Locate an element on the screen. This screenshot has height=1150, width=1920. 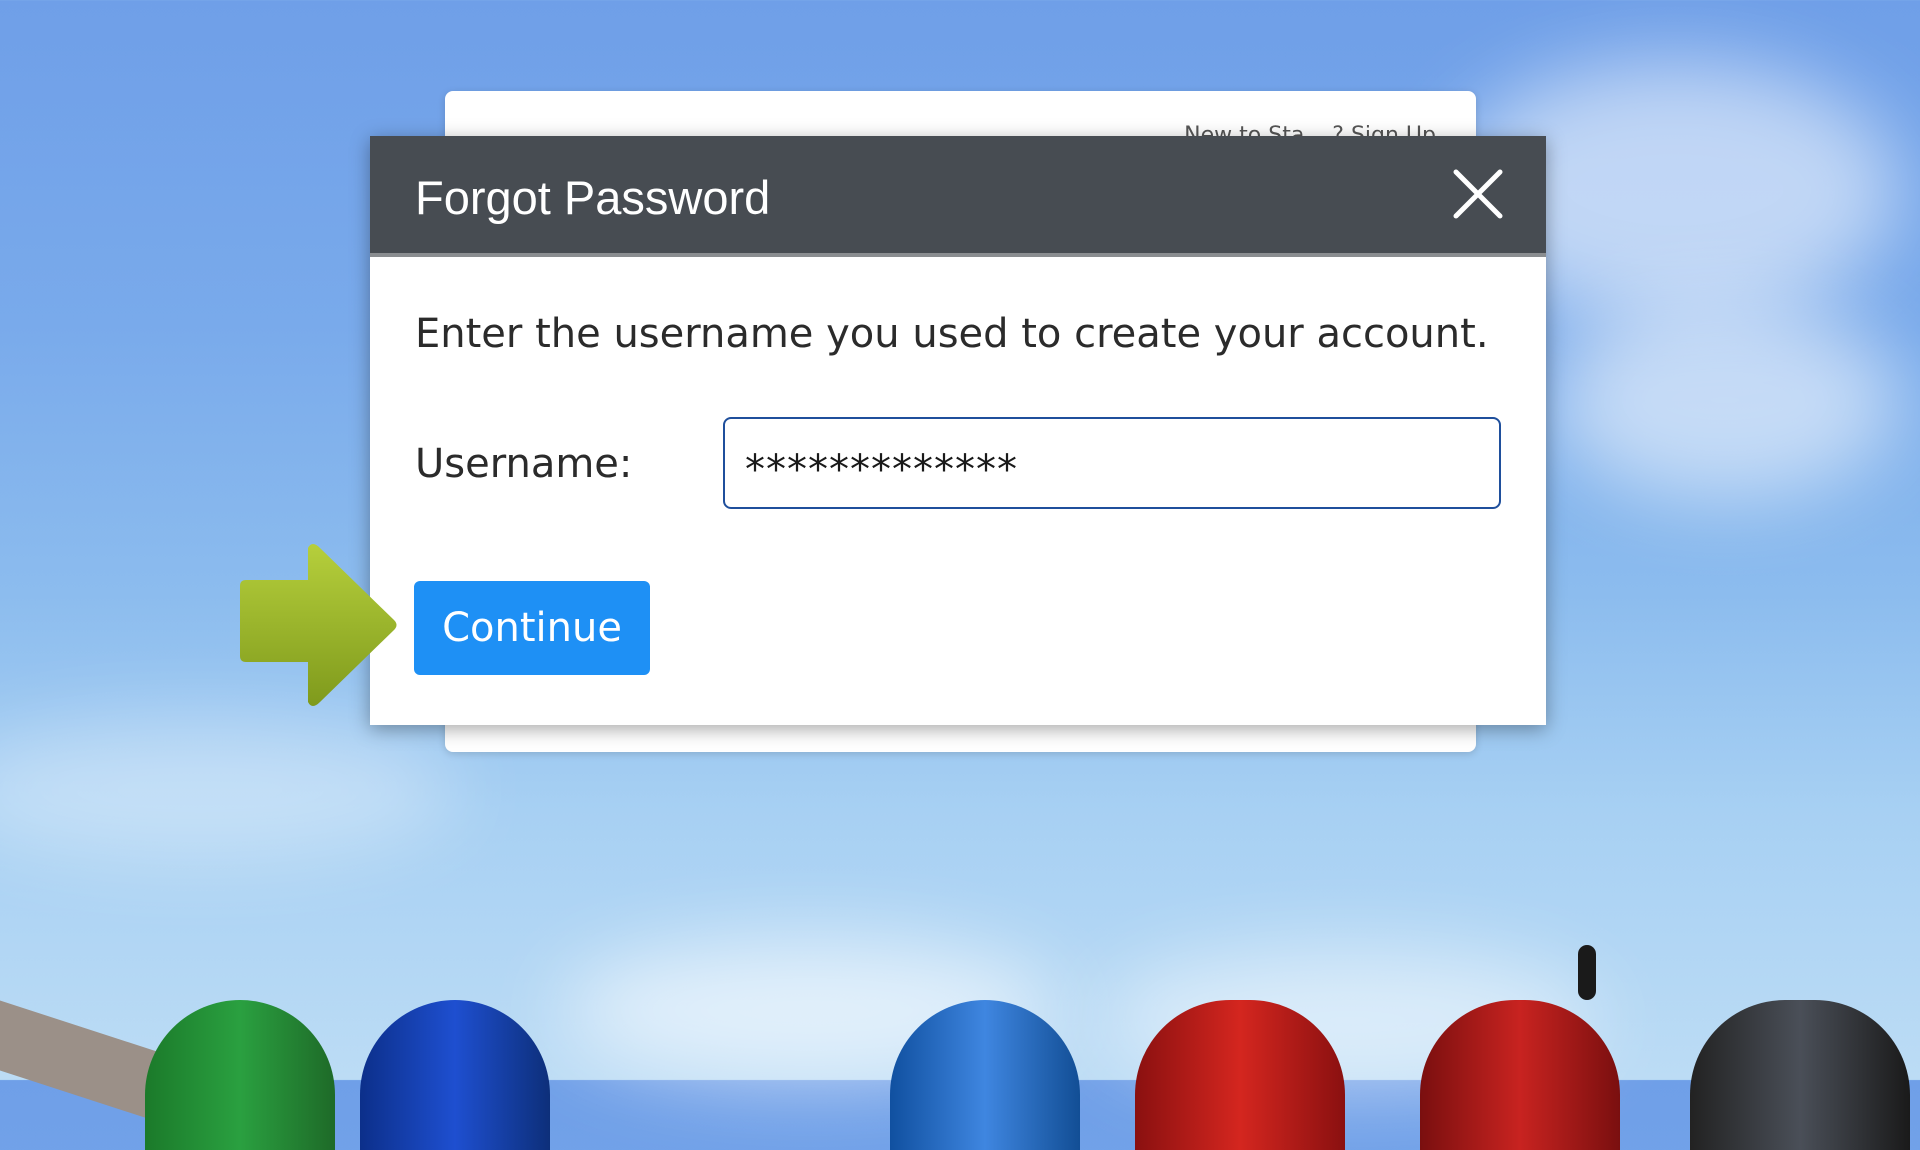
close-button is located at coordinates (1478, 194).